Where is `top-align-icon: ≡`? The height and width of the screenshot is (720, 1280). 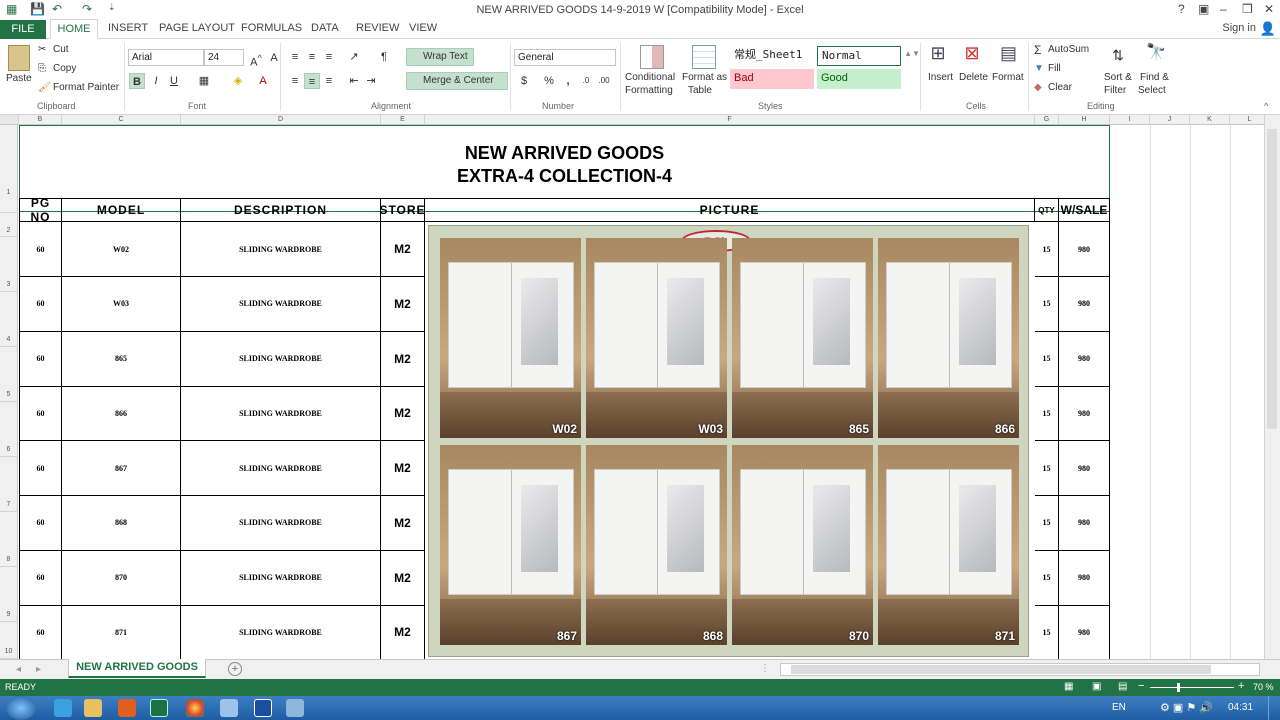 top-align-icon: ≡ is located at coordinates (295, 57).